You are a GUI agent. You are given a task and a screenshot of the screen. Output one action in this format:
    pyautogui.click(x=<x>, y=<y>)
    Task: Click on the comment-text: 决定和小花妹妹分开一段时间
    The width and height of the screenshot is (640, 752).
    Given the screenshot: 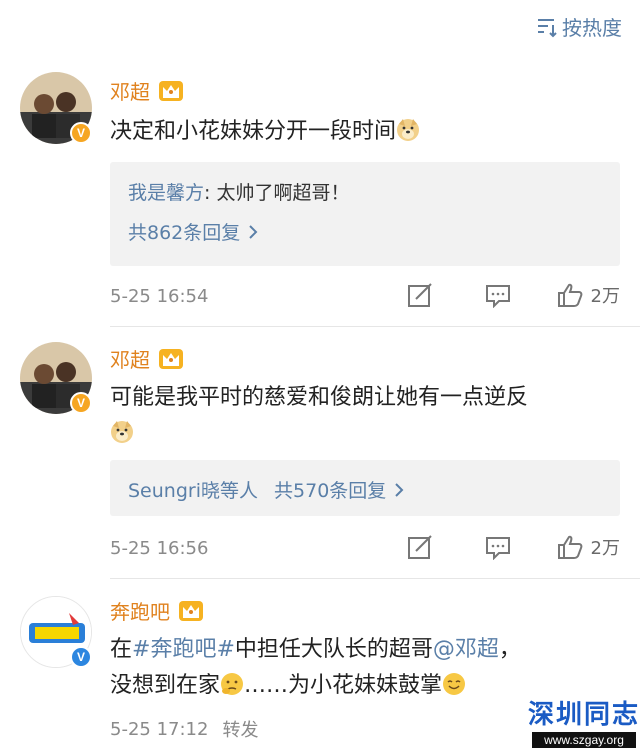 What is the action you would take?
    pyautogui.click(x=365, y=132)
    